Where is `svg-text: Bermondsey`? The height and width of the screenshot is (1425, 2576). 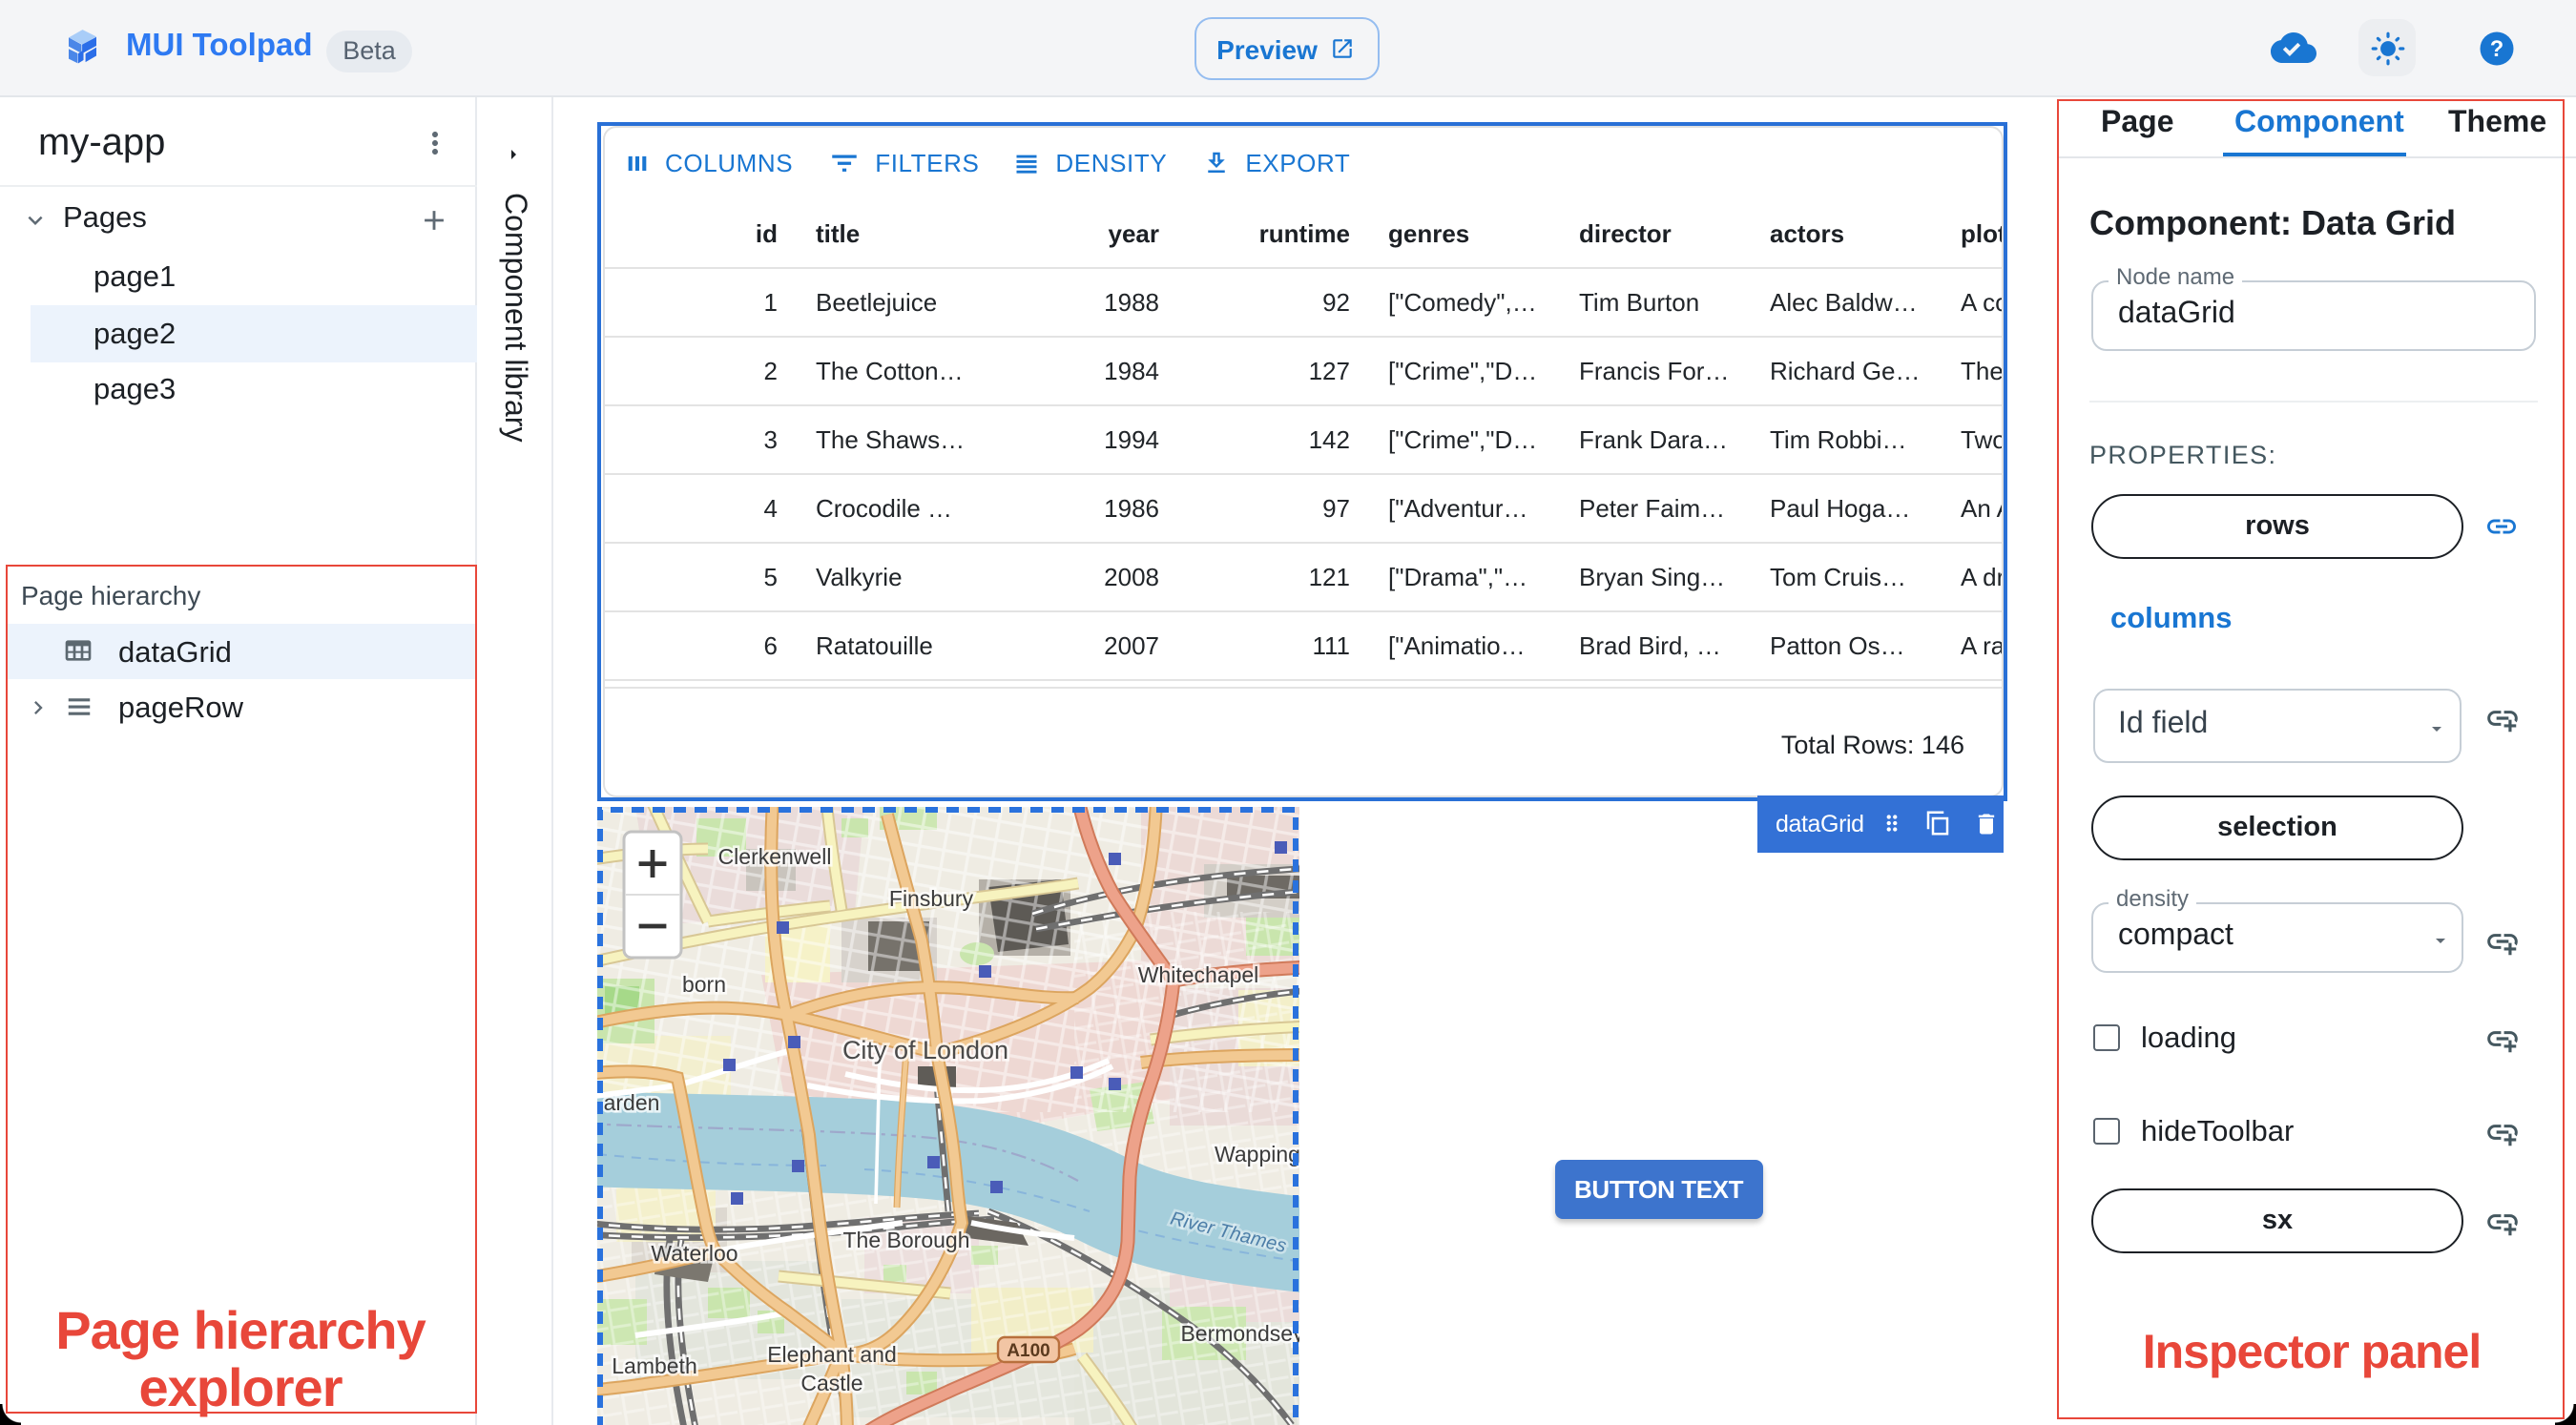 svg-text: Bermondsey is located at coordinates (1239, 1332).